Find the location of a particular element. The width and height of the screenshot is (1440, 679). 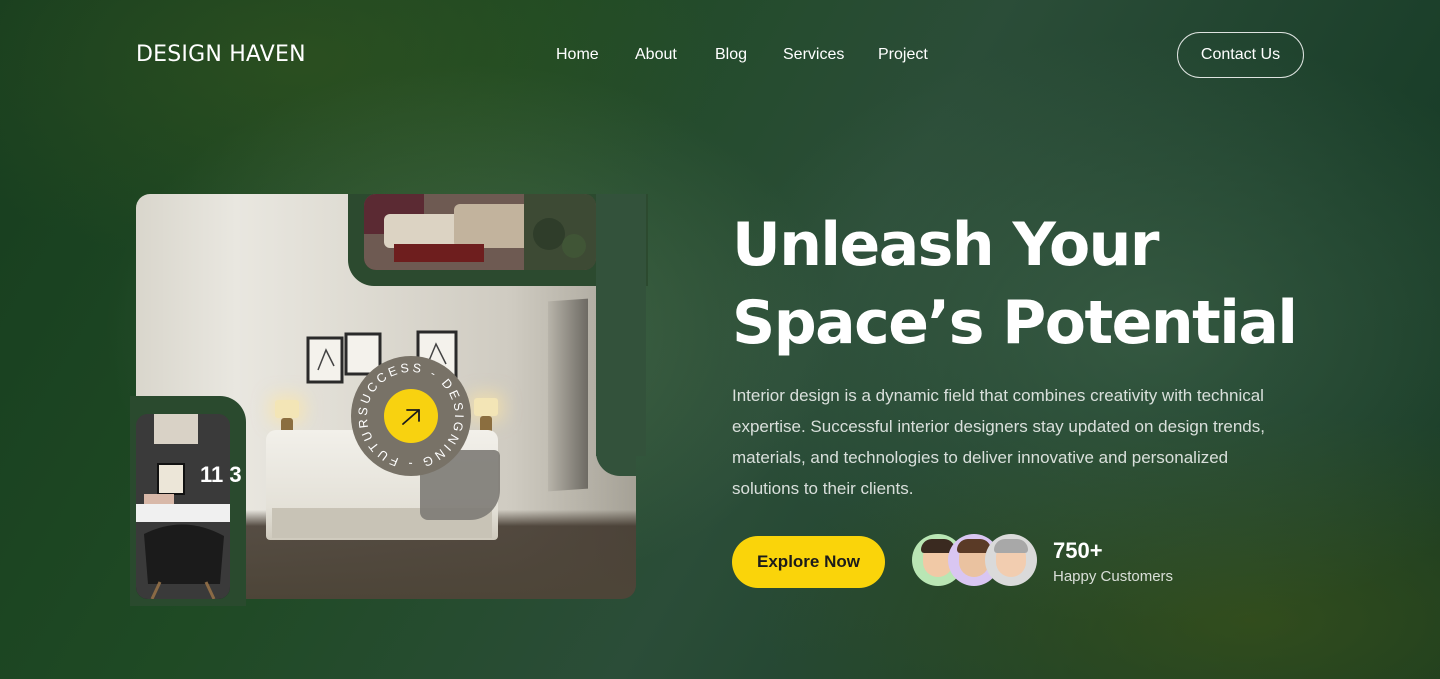

hero-title-line-1: Unleash Your is located at coordinates (945, 245).